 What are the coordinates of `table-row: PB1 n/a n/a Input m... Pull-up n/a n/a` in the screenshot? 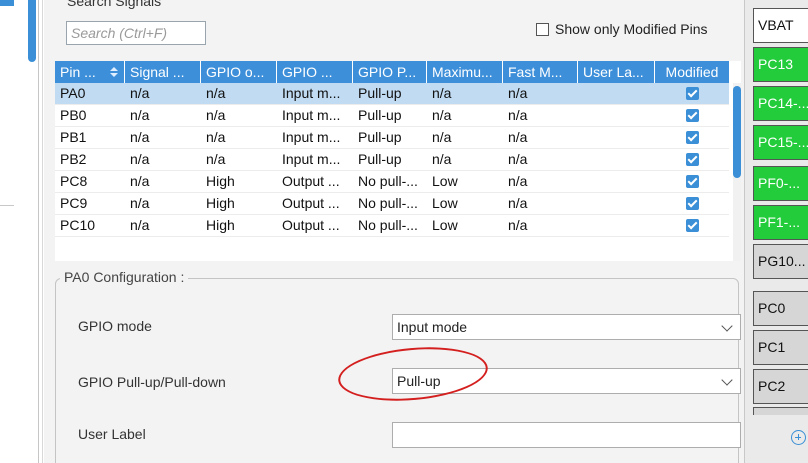 It's located at (392, 138).